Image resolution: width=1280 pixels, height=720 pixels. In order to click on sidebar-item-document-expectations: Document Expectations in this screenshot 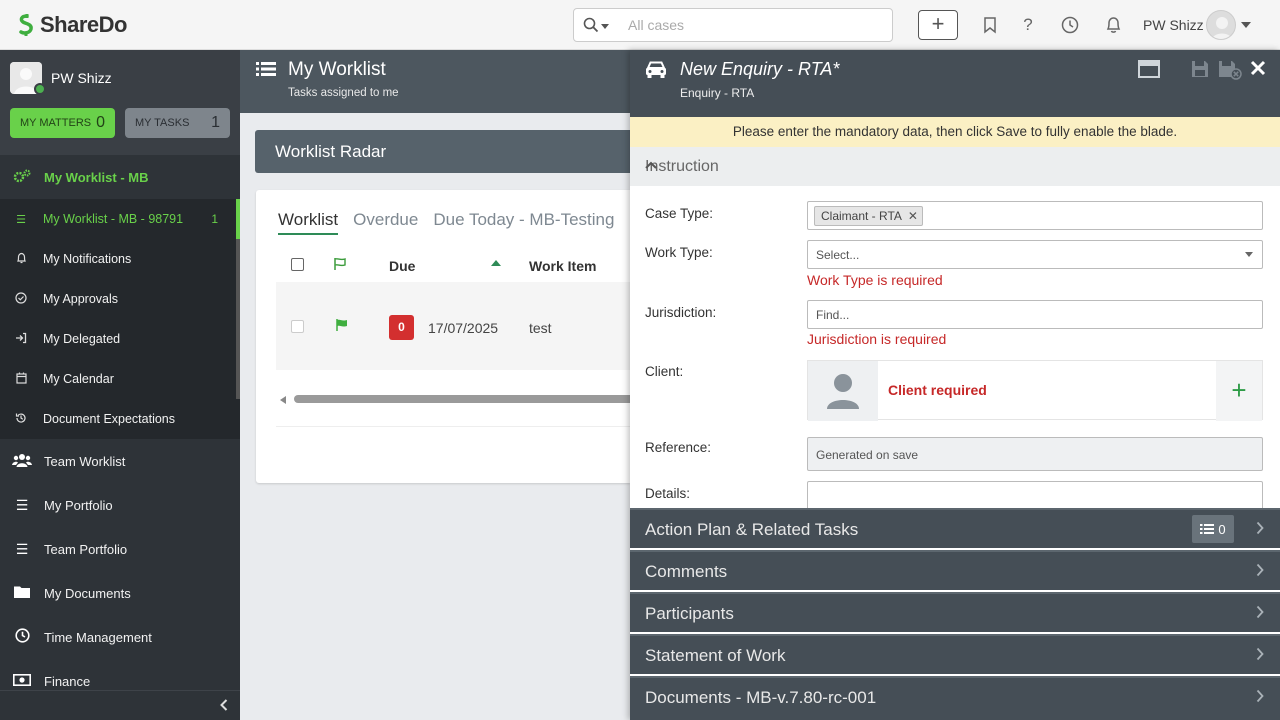, I will do `click(120, 419)`.